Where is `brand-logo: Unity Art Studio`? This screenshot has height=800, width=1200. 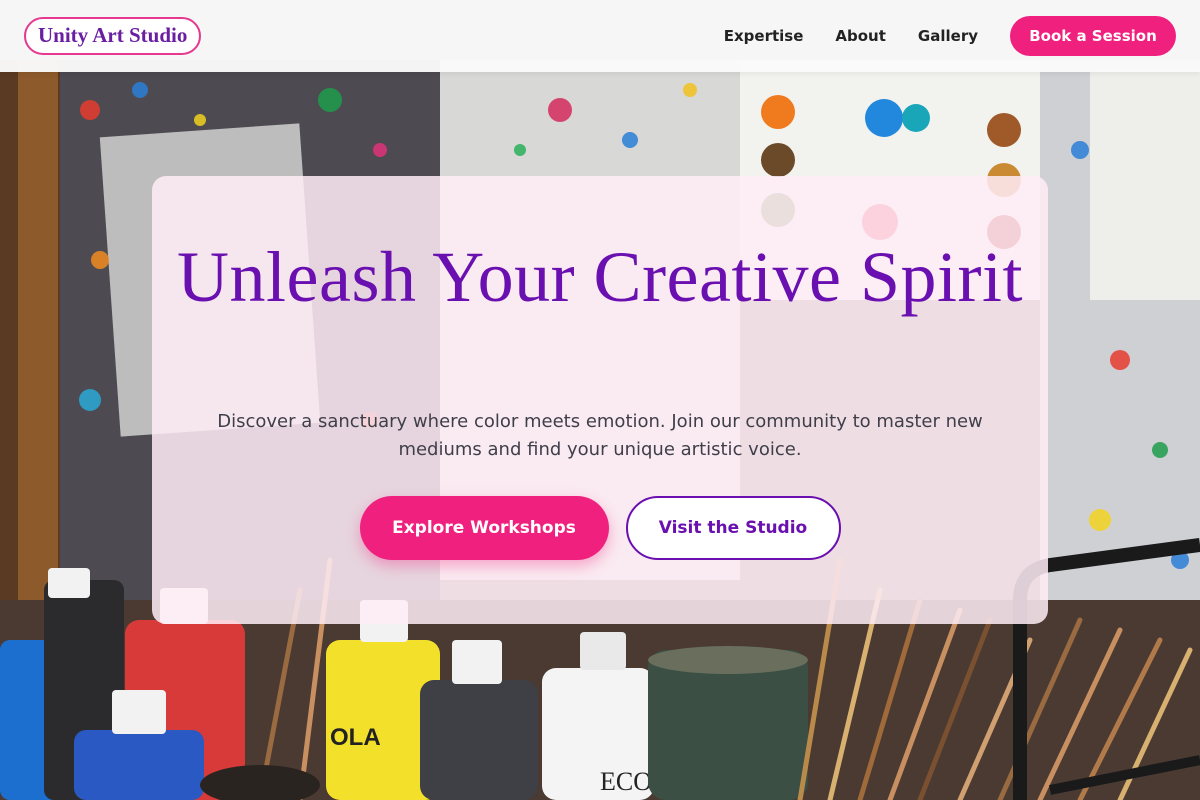
brand-logo: Unity Art Studio is located at coordinates (113, 36).